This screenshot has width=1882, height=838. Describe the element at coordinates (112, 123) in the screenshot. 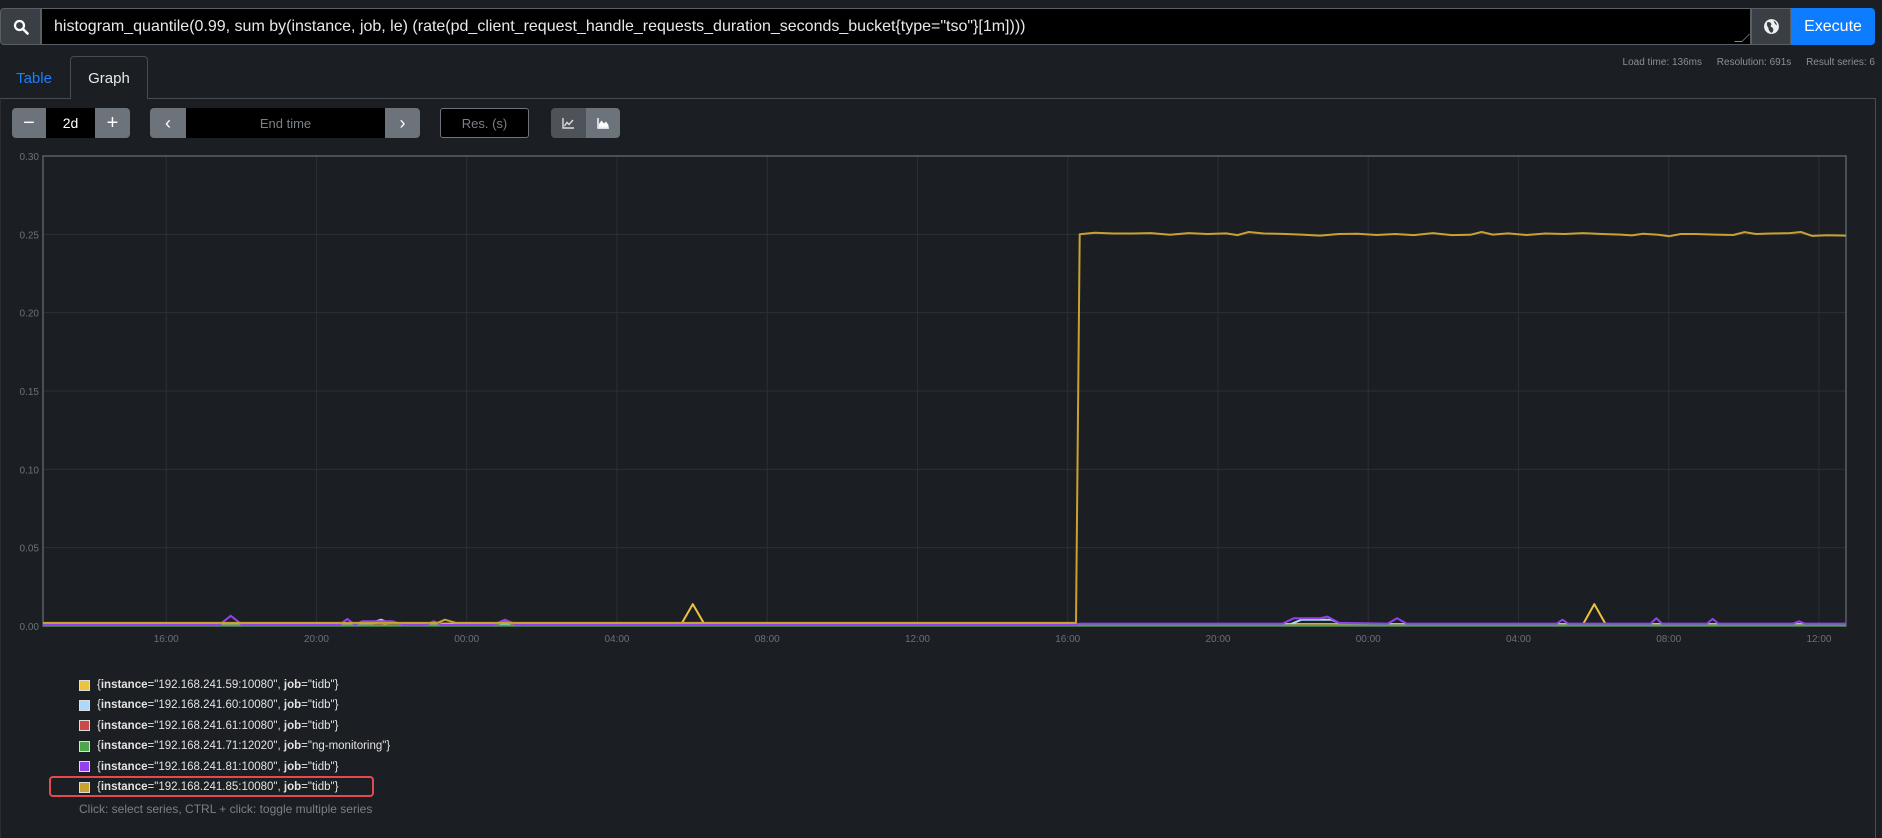

I see `increase-range-button: +` at that location.